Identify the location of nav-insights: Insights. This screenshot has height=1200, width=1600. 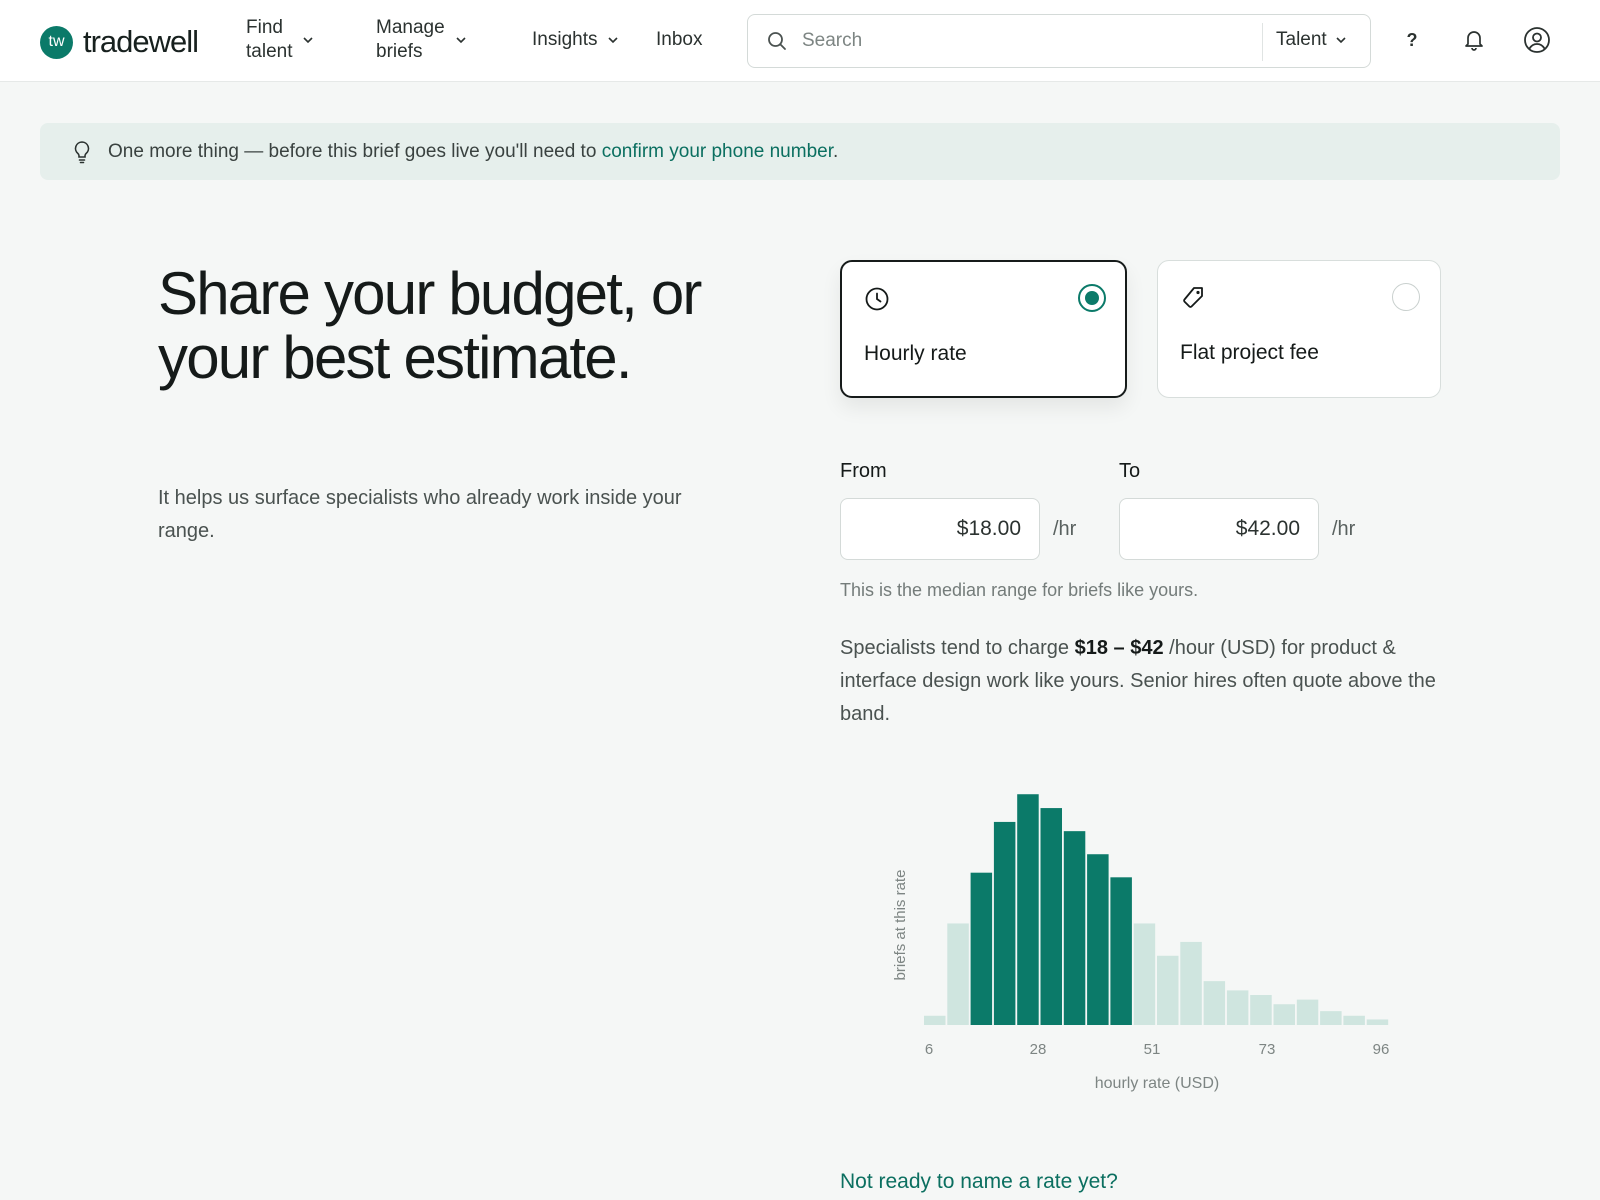
(575, 40).